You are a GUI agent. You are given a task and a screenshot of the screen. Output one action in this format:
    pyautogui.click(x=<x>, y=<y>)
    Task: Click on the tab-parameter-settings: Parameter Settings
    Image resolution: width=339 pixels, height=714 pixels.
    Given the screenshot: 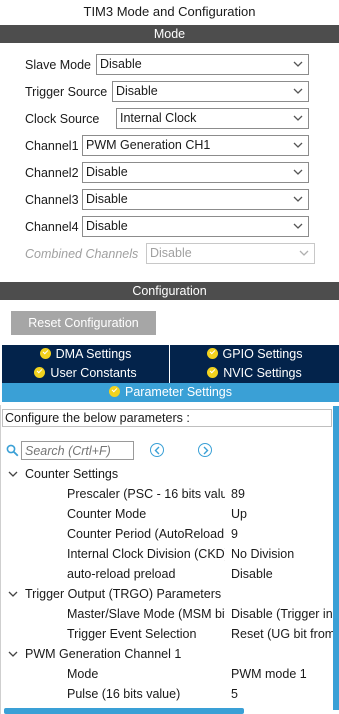 What is the action you would take?
    pyautogui.click(x=170, y=392)
    